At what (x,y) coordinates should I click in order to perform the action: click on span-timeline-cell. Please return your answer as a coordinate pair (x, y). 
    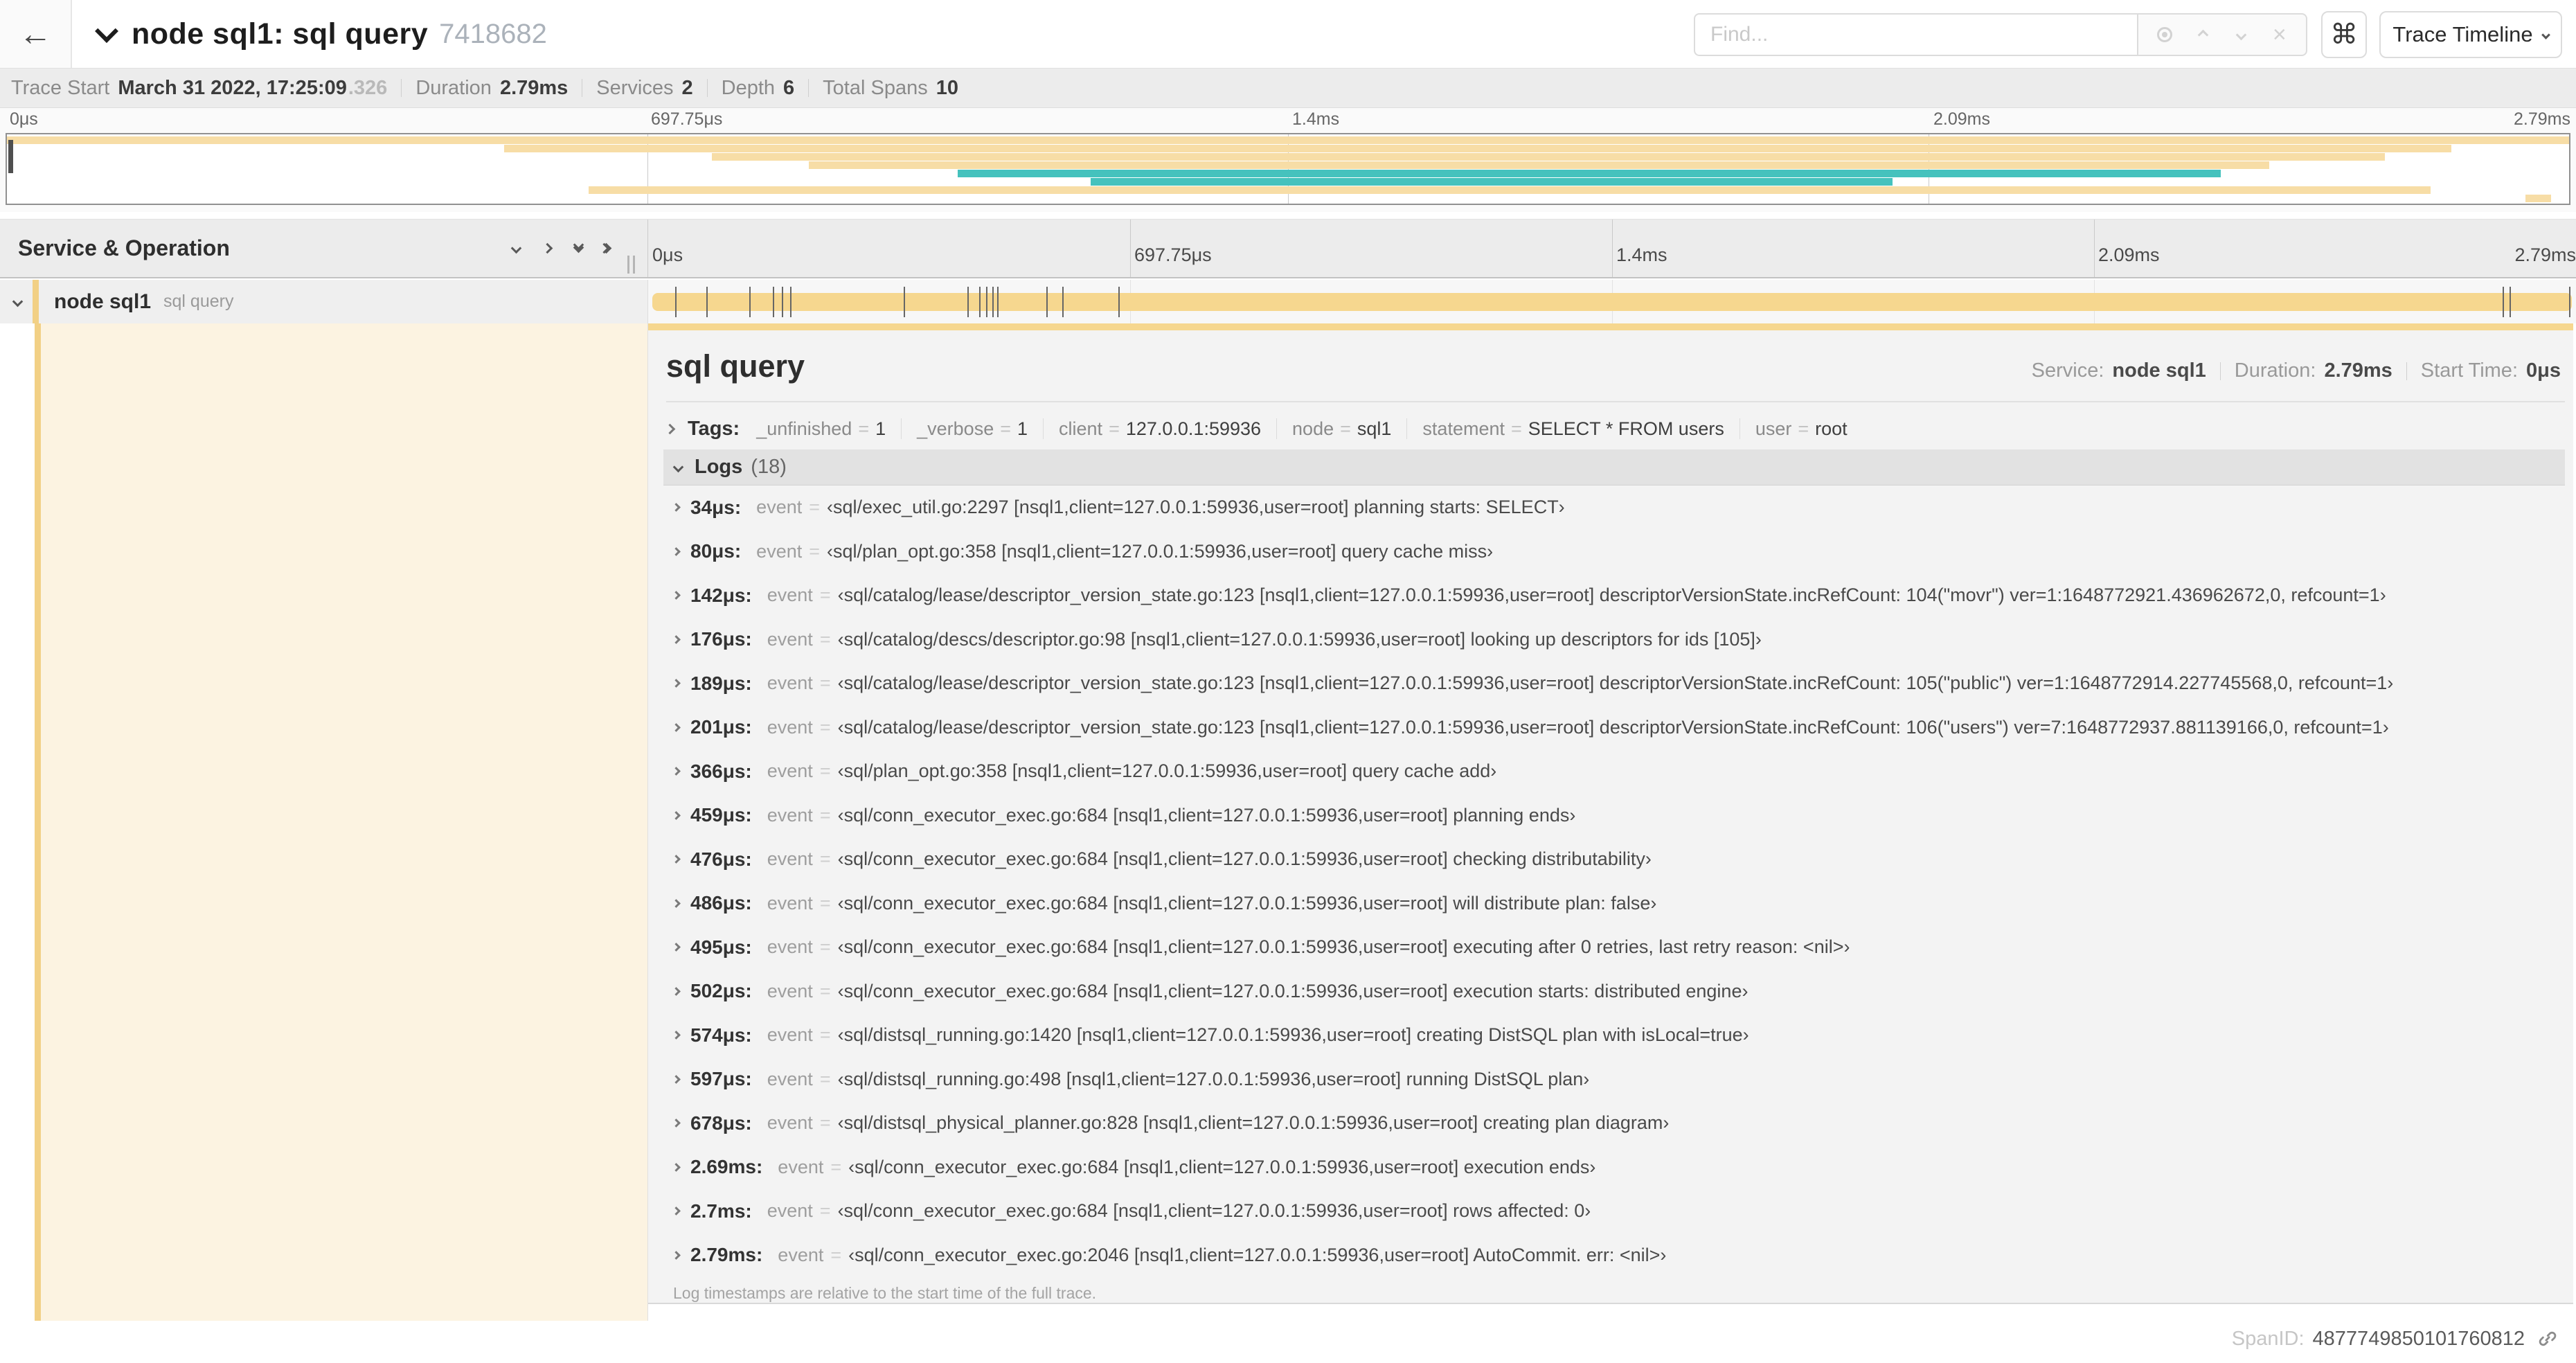
    Looking at the image, I should click on (1612, 301).